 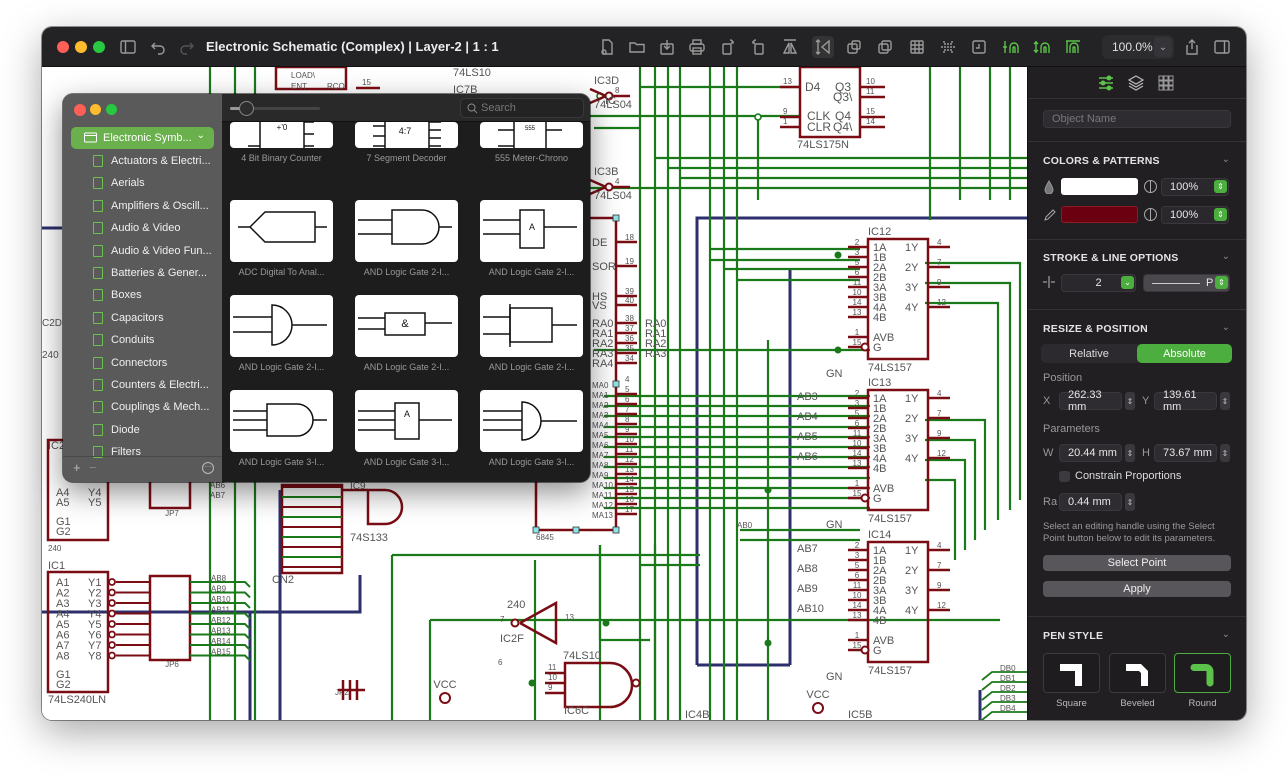 What do you see at coordinates (1130, 401) in the screenshot?
I see `position-x-stepper: ⇕` at bounding box center [1130, 401].